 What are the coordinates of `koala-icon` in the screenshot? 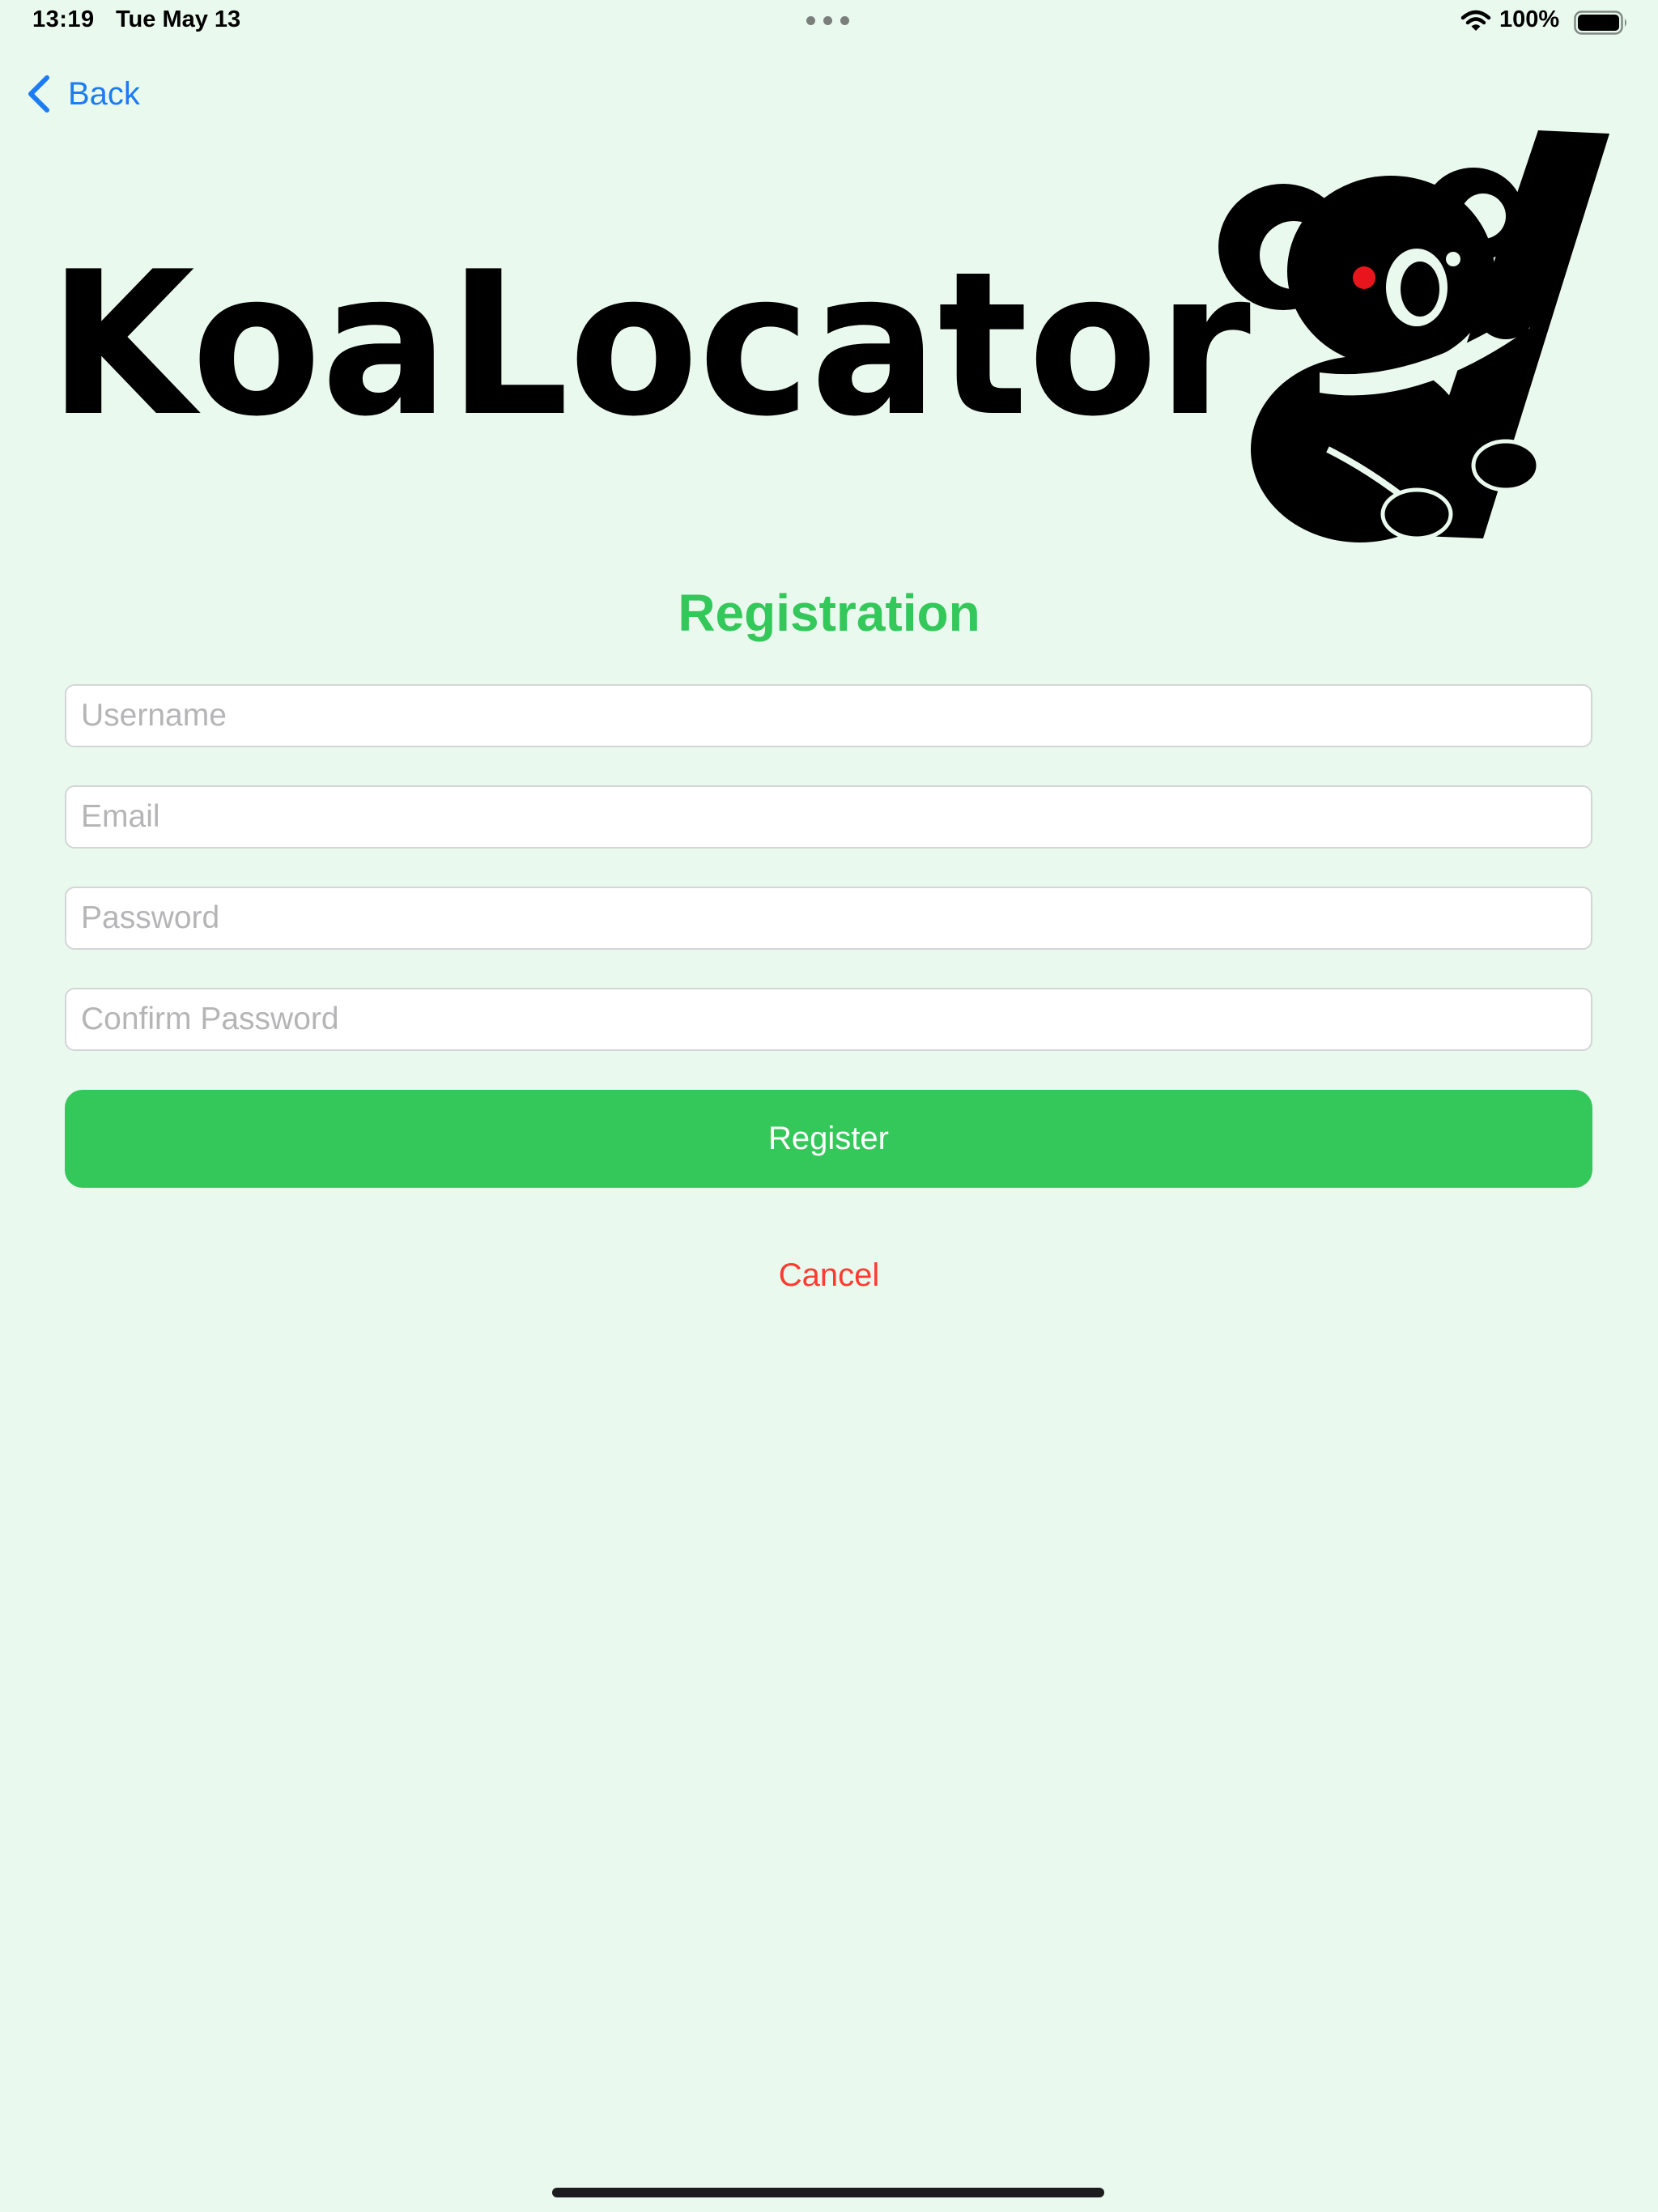 It's located at (1413, 336).